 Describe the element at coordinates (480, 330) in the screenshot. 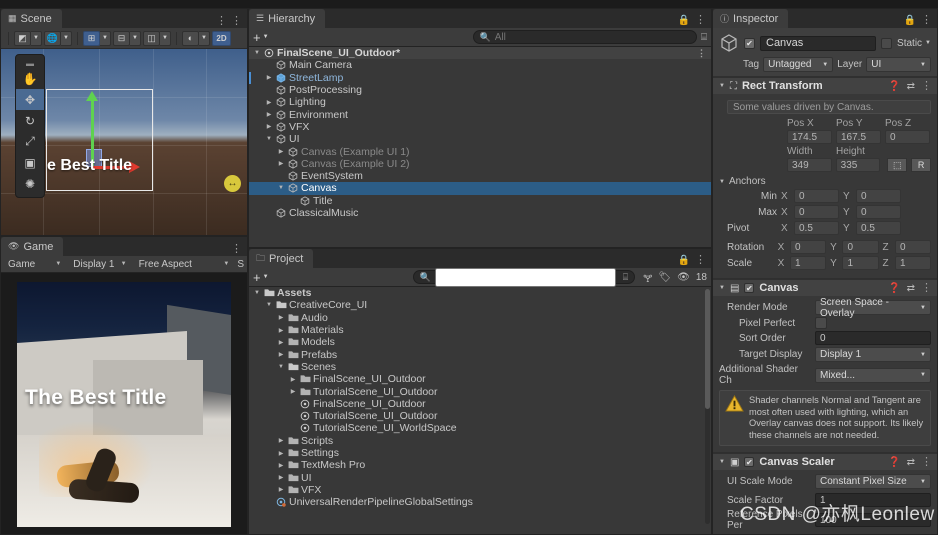

I see `project-item-materials: ▶ Materials` at that location.